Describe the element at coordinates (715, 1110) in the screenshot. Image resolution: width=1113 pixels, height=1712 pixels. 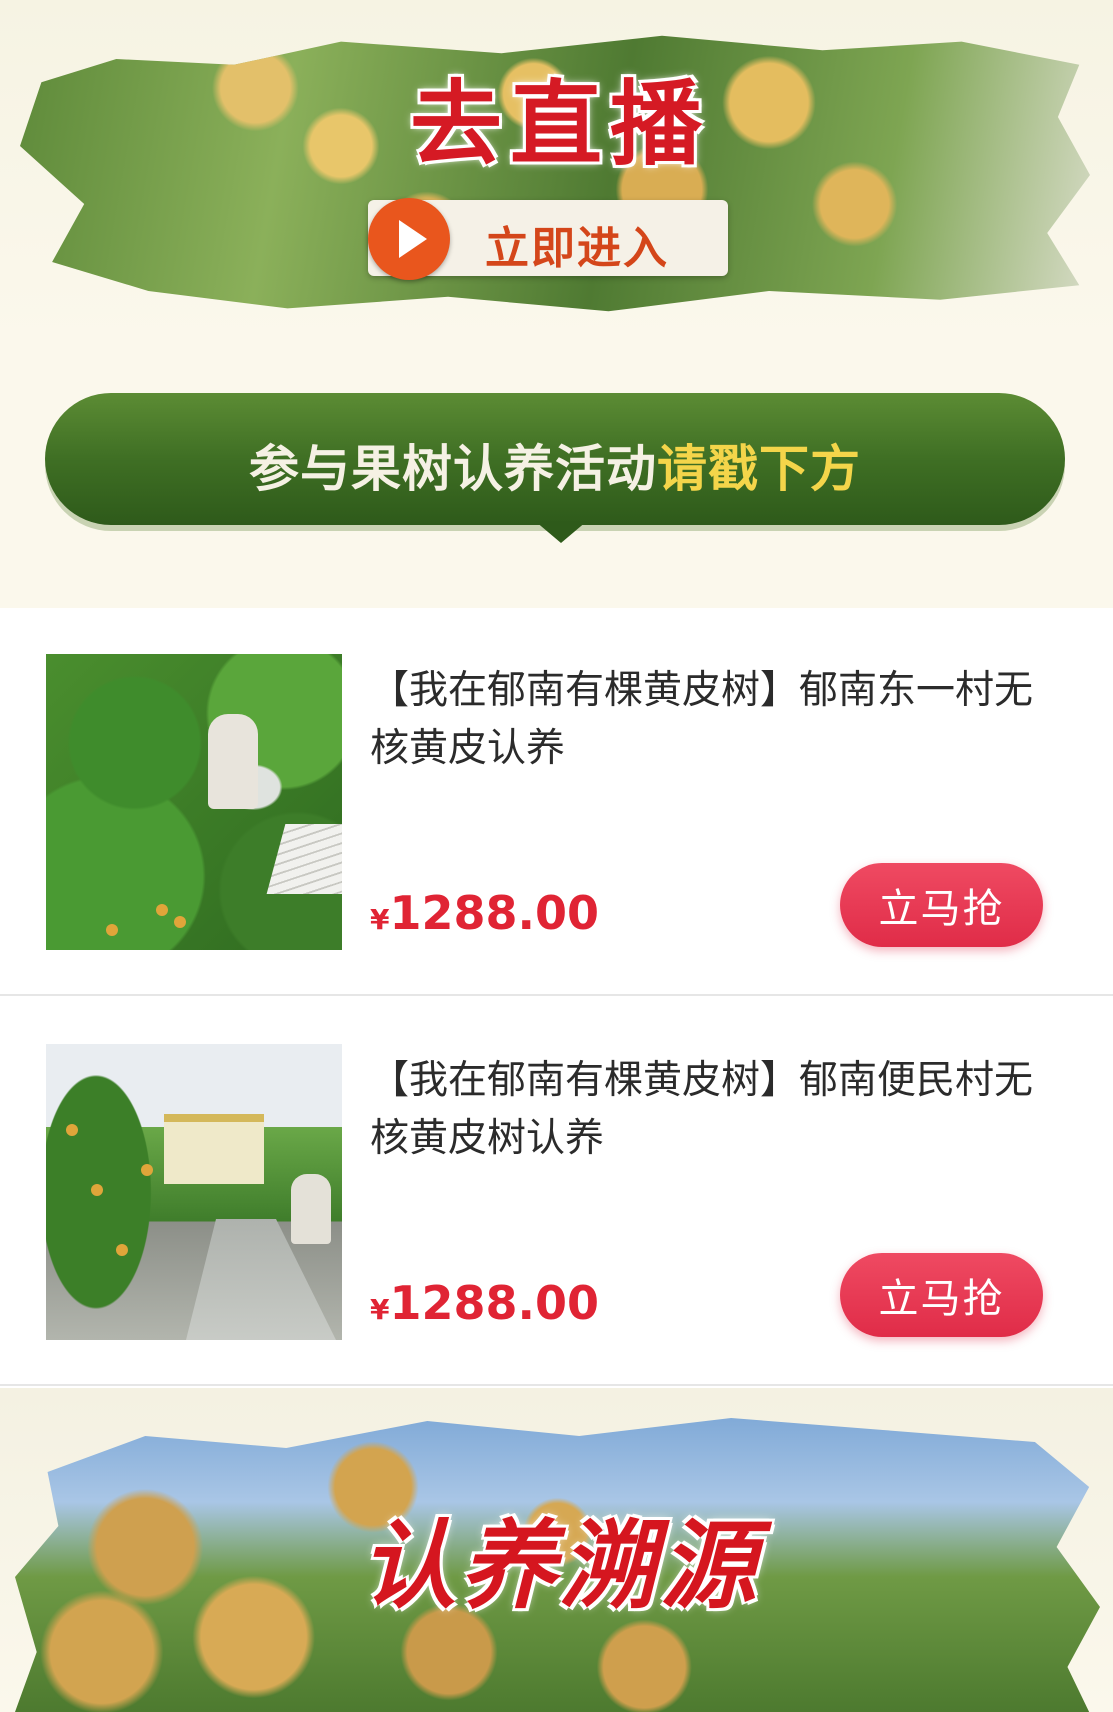
I see `product-title: 【我在郁南有棵黄皮树】郁南便民村无核黄皮树认养` at that location.